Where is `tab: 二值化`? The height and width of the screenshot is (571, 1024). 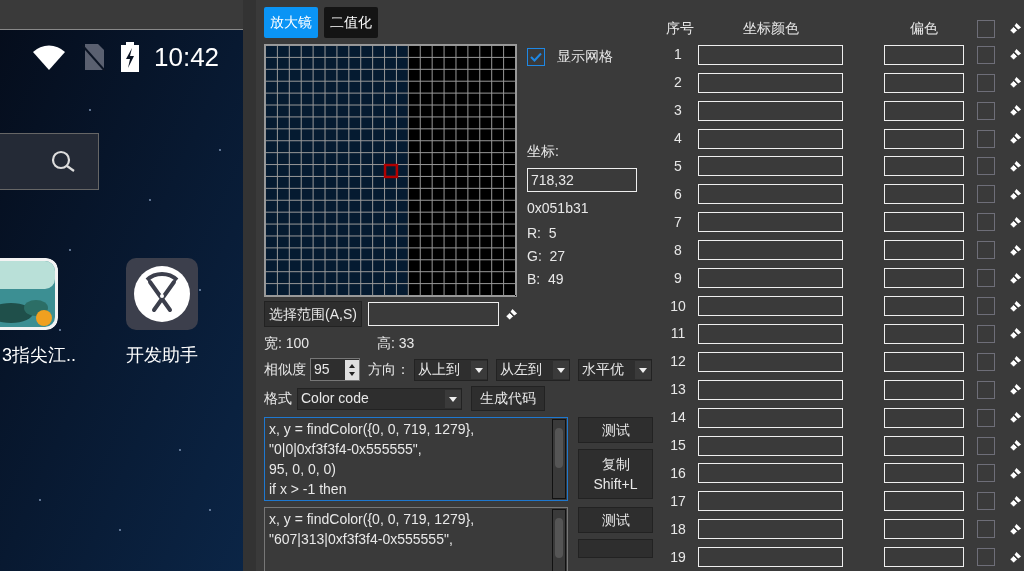 tab: 二值化 is located at coordinates (351, 22).